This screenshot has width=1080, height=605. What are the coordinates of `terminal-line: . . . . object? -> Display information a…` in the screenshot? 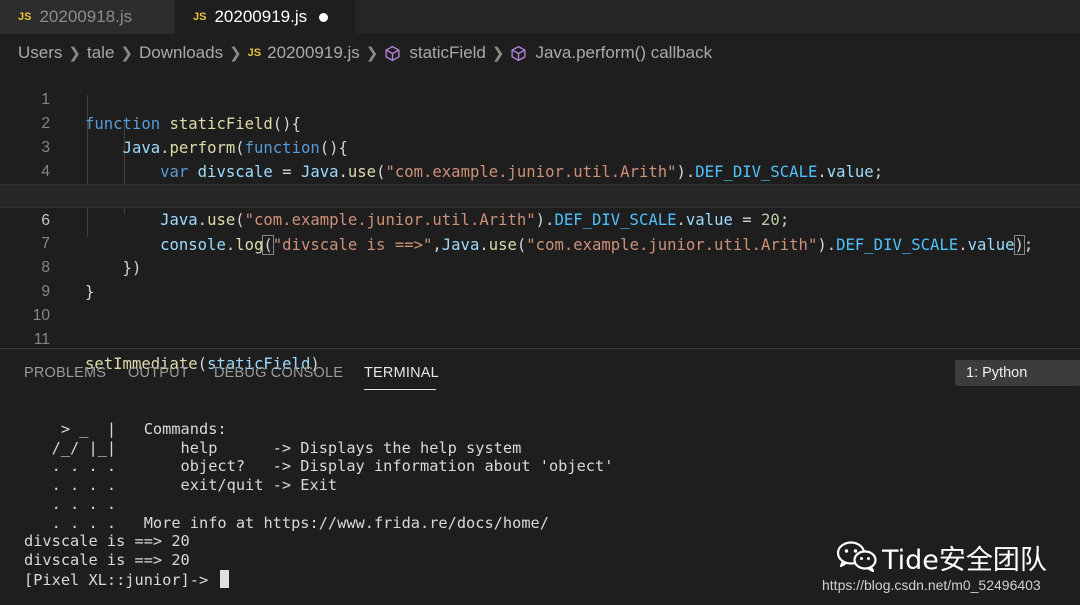 It's located at (319, 466).